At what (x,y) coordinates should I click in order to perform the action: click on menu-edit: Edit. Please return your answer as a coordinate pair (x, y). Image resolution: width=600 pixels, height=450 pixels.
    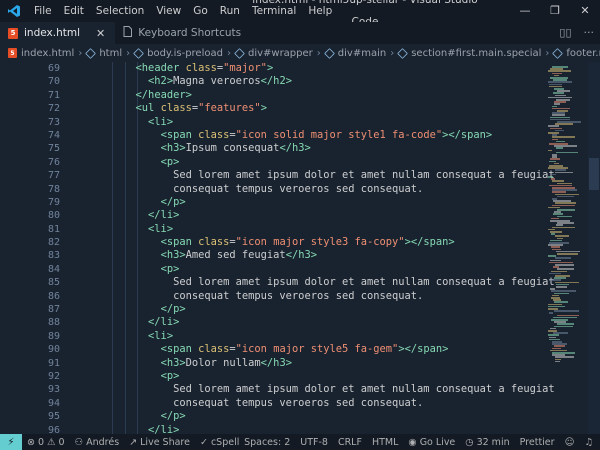
    Looking at the image, I should click on (74, 11).